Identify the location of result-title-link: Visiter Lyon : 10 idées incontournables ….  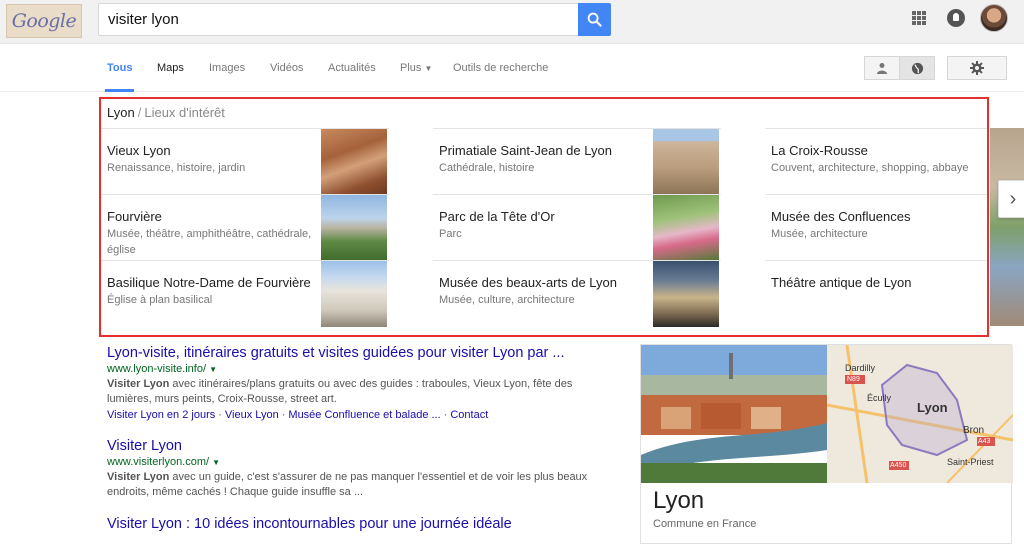
(357, 524).